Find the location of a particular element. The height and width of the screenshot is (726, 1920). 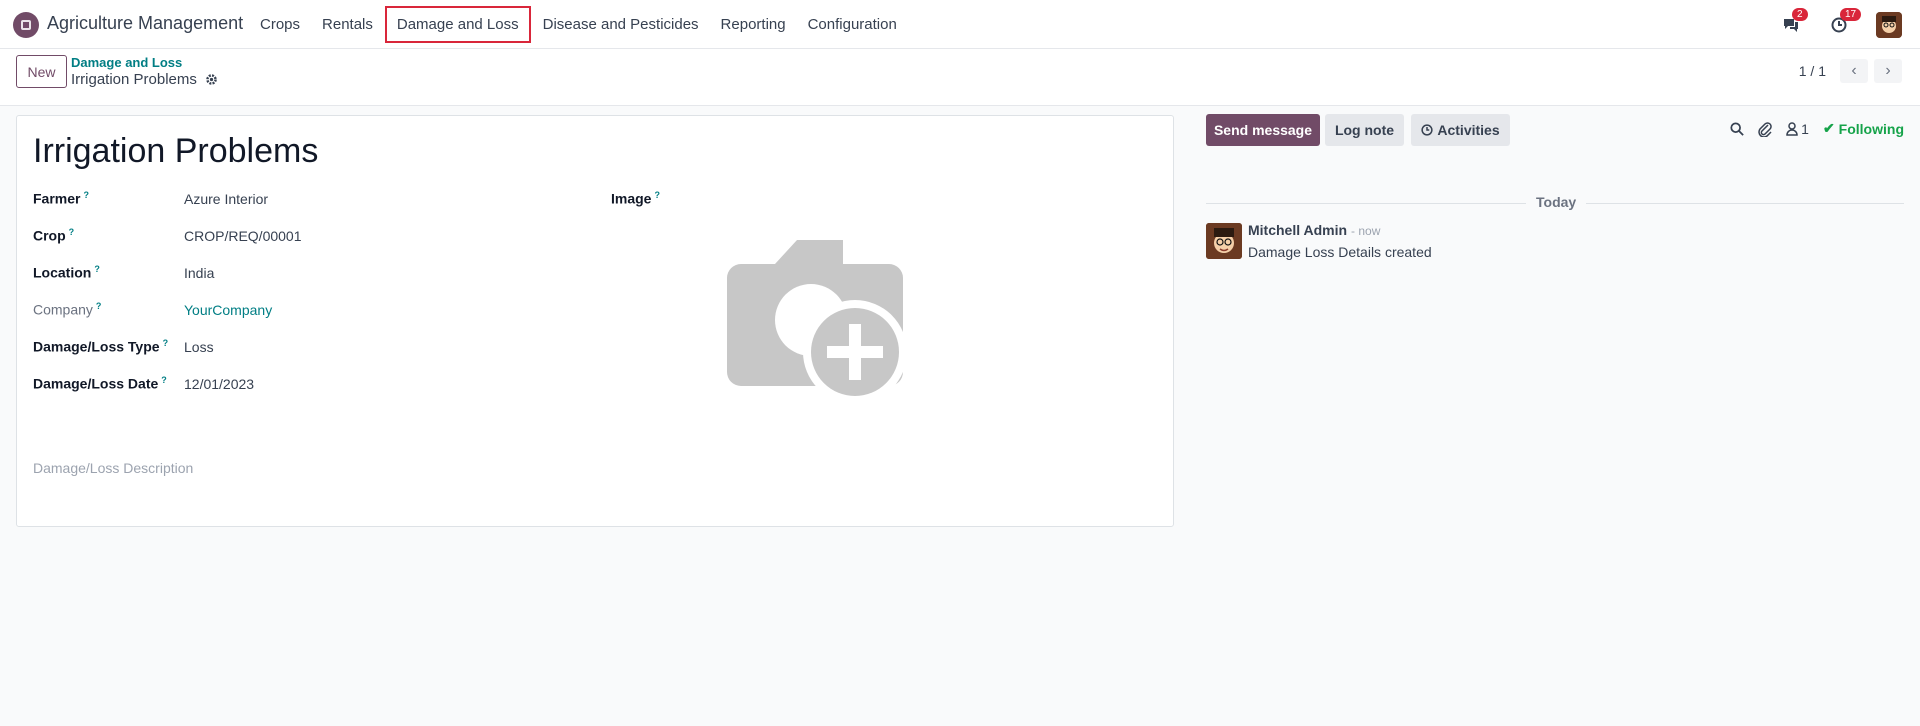

paperclip-icon is located at coordinates (1765, 129).